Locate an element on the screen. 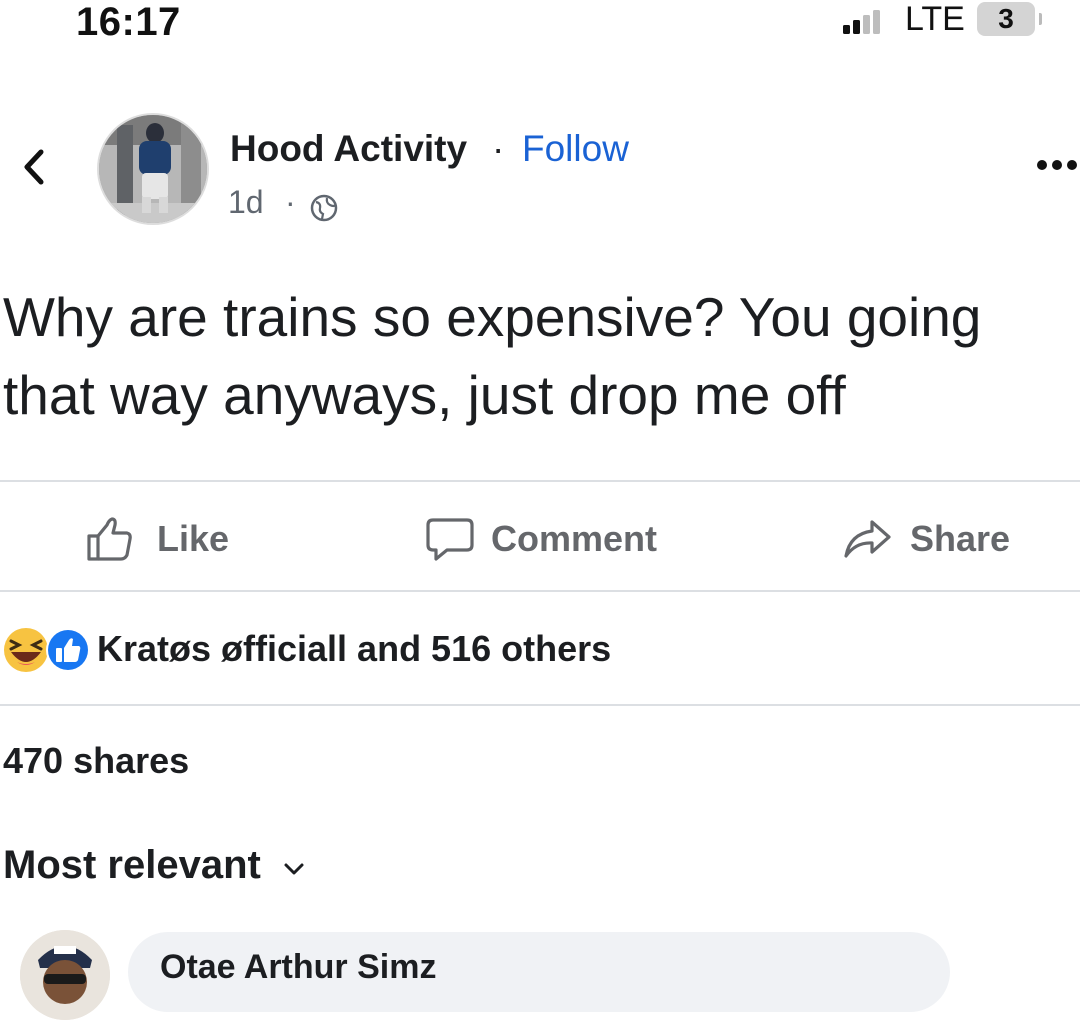 This screenshot has width=1080, height=1020. comment-button: Comment is located at coordinates (541, 539).